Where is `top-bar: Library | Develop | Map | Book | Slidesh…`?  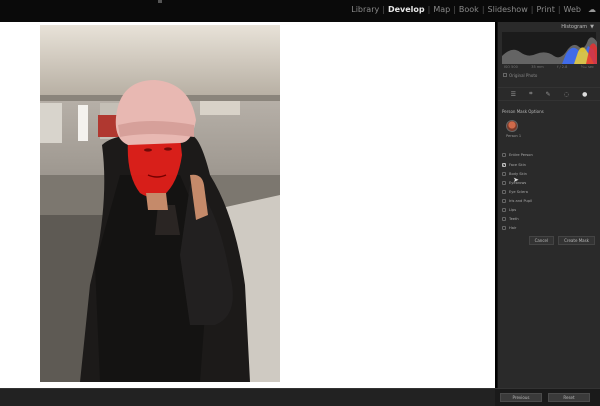
top-bar: Library | Develop | Map | Book | Slidesh… is located at coordinates (300, 11).